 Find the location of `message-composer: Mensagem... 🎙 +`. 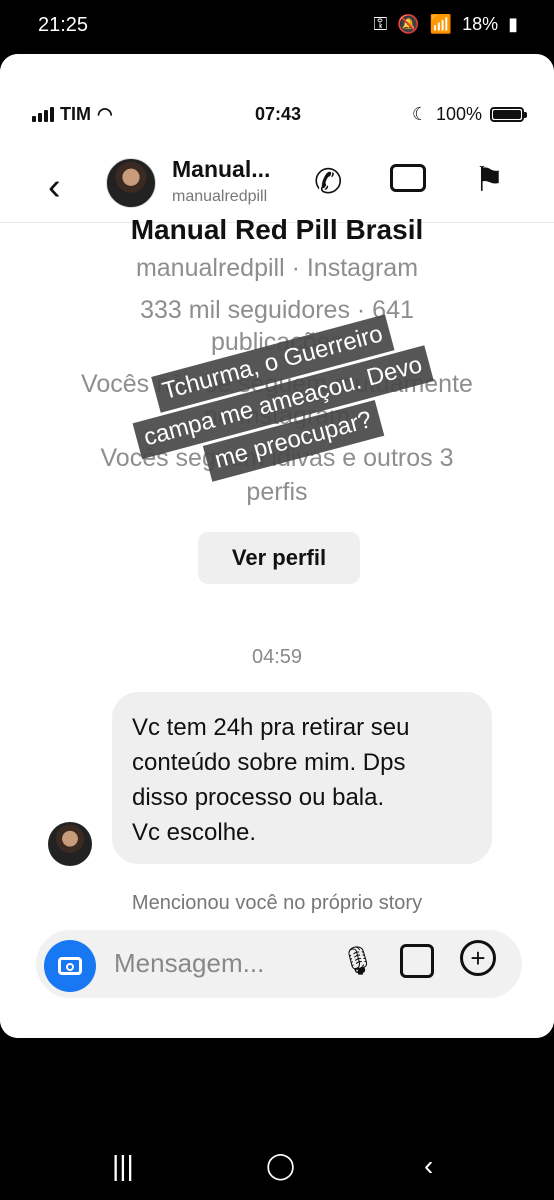

message-composer: Mensagem... 🎙 + is located at coordinates (279, 964).